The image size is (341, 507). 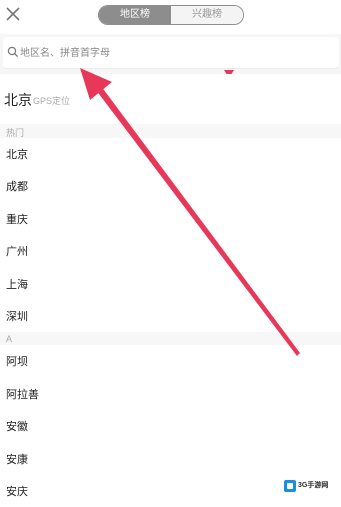 What do you see at coordinates (13, 14) in the screenshot?
I see `close-icon` at bounding box center [13, 14].